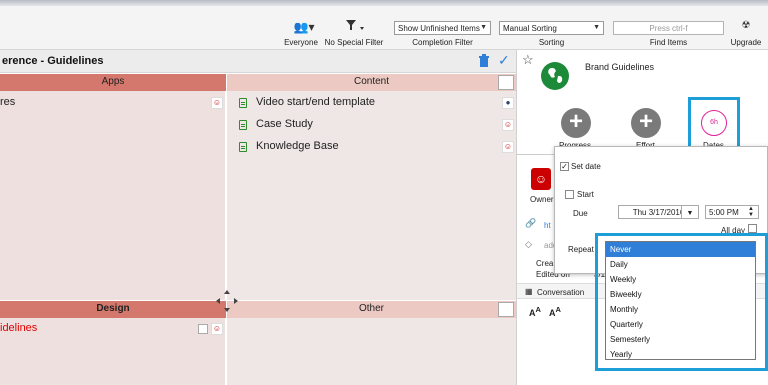 The image size is (768, 385). What do you see at coordinates (564, 166) in the screenshot?
I see `set-date-checkbox: ✓` at bounding box center [564, 166].